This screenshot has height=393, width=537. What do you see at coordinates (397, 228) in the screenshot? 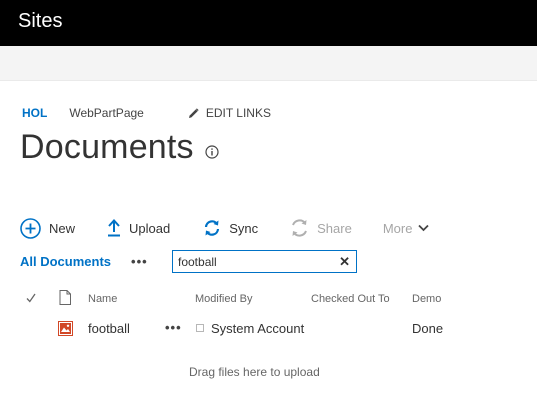
I see `more-label: More` at bounding box center [397, 228].